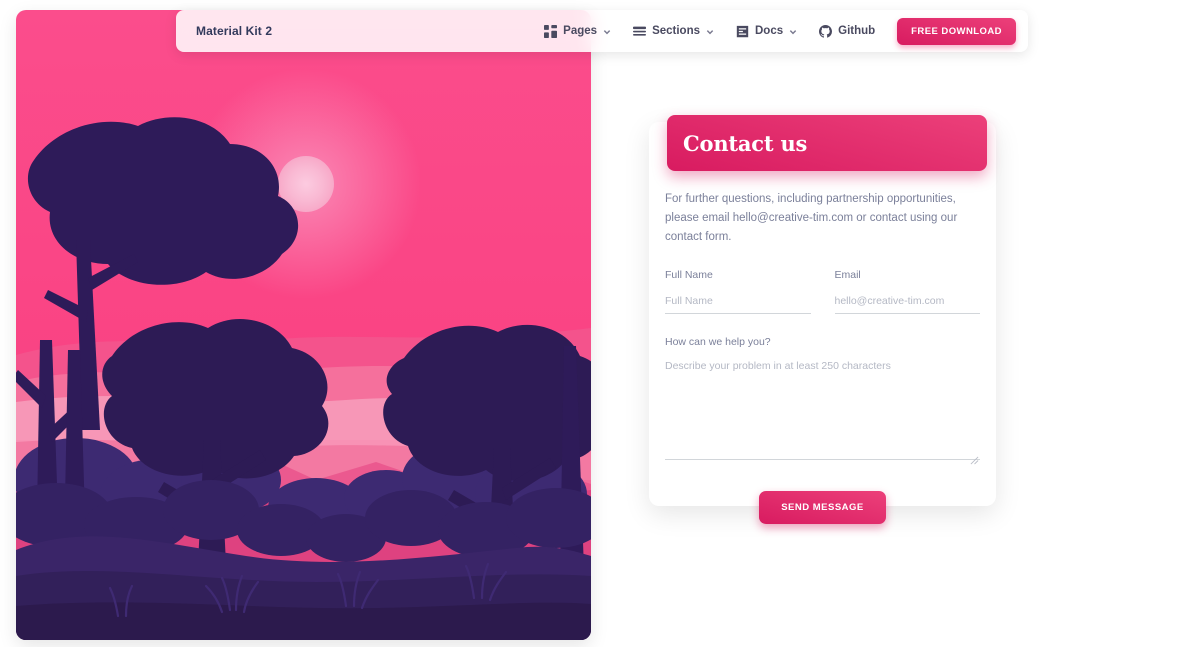  I want to click on message-field: How can we help you?, so click(822, 400).